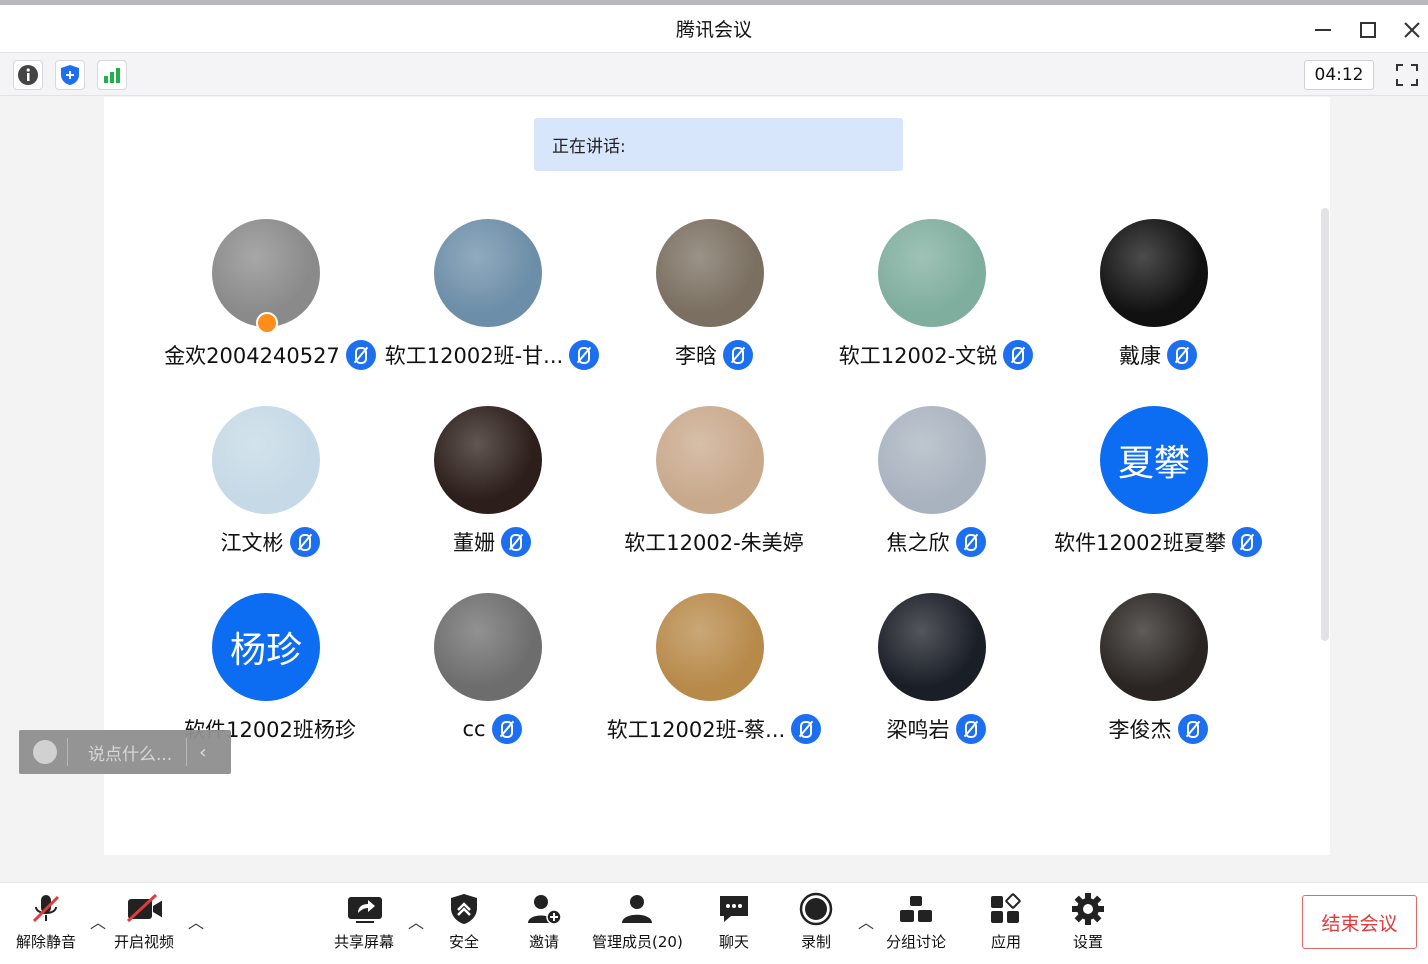 This screenshot has width=1428, height=964. I want to click on participant-tile: 李晗, so click(714, 304).